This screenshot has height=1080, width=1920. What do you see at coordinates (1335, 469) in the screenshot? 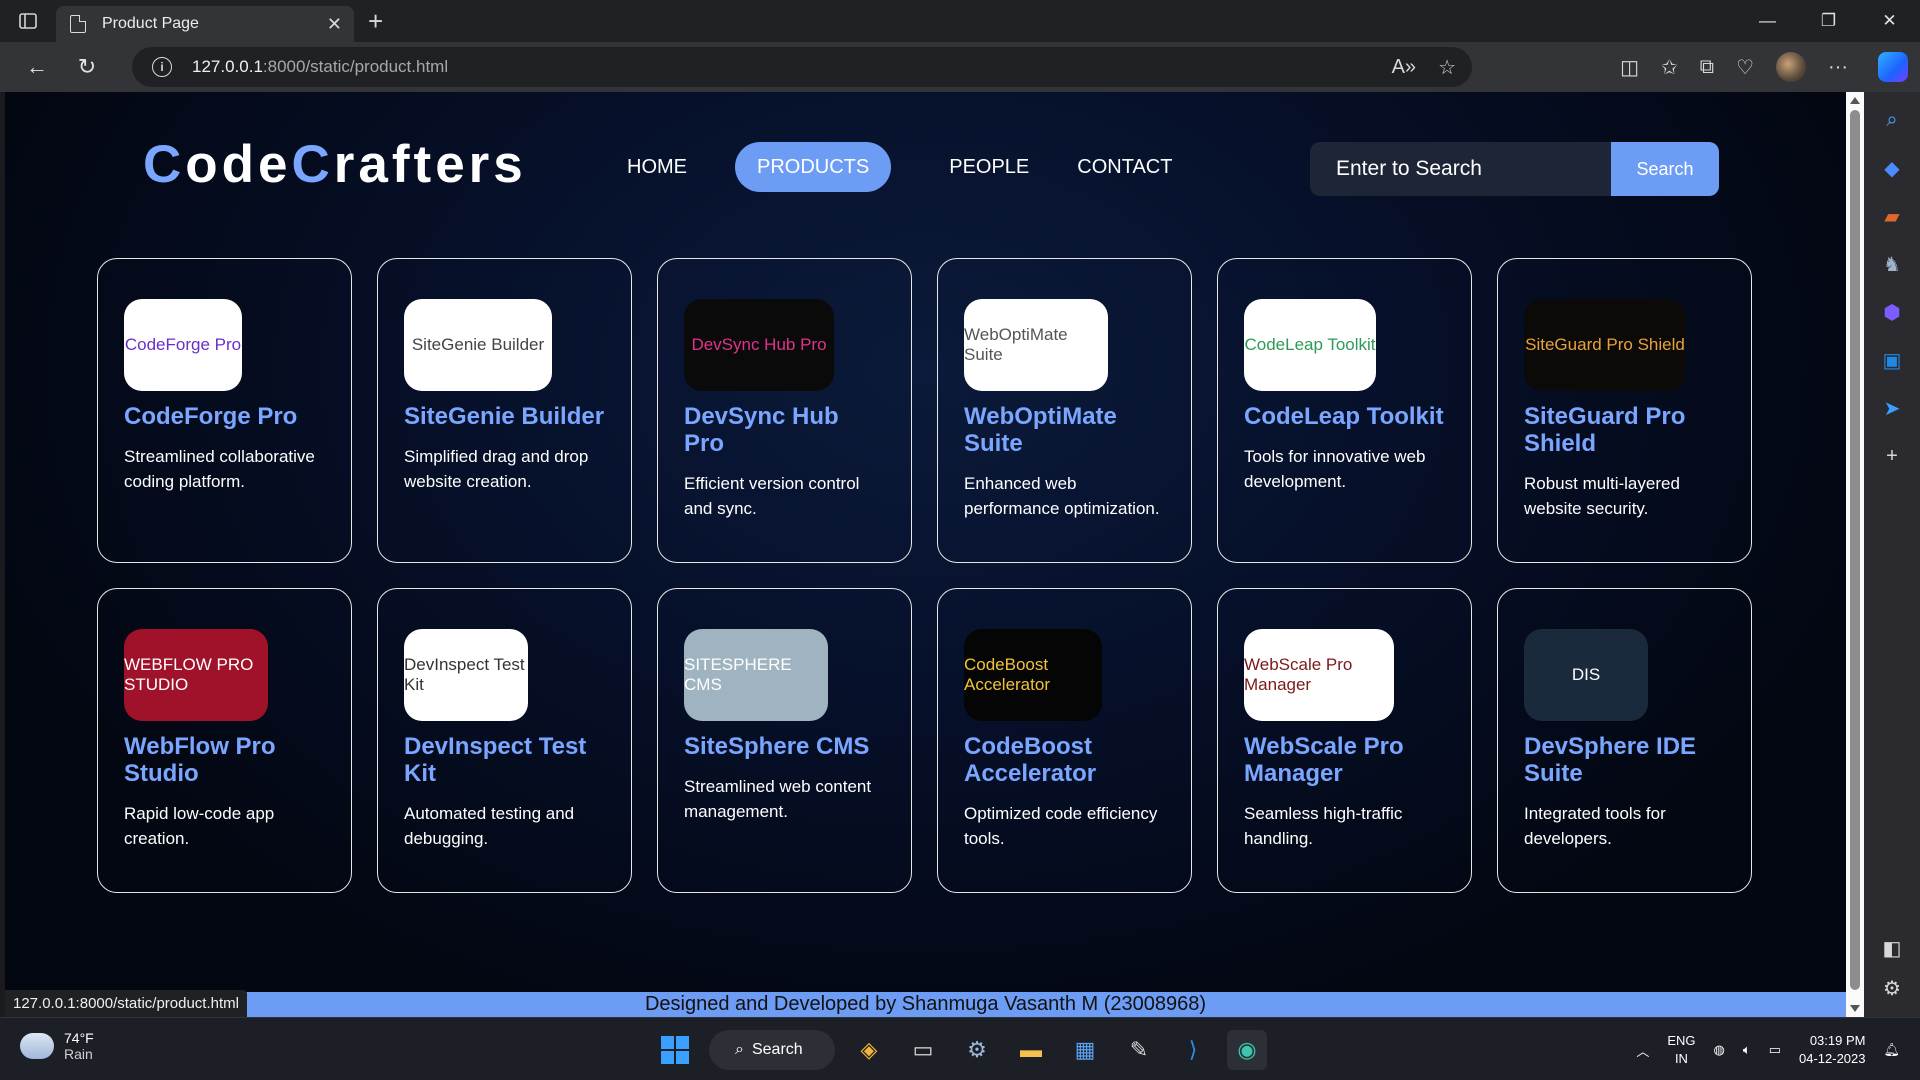
I see `product-description: Tools for innovative web development.` at bounding box center [1335, 469].